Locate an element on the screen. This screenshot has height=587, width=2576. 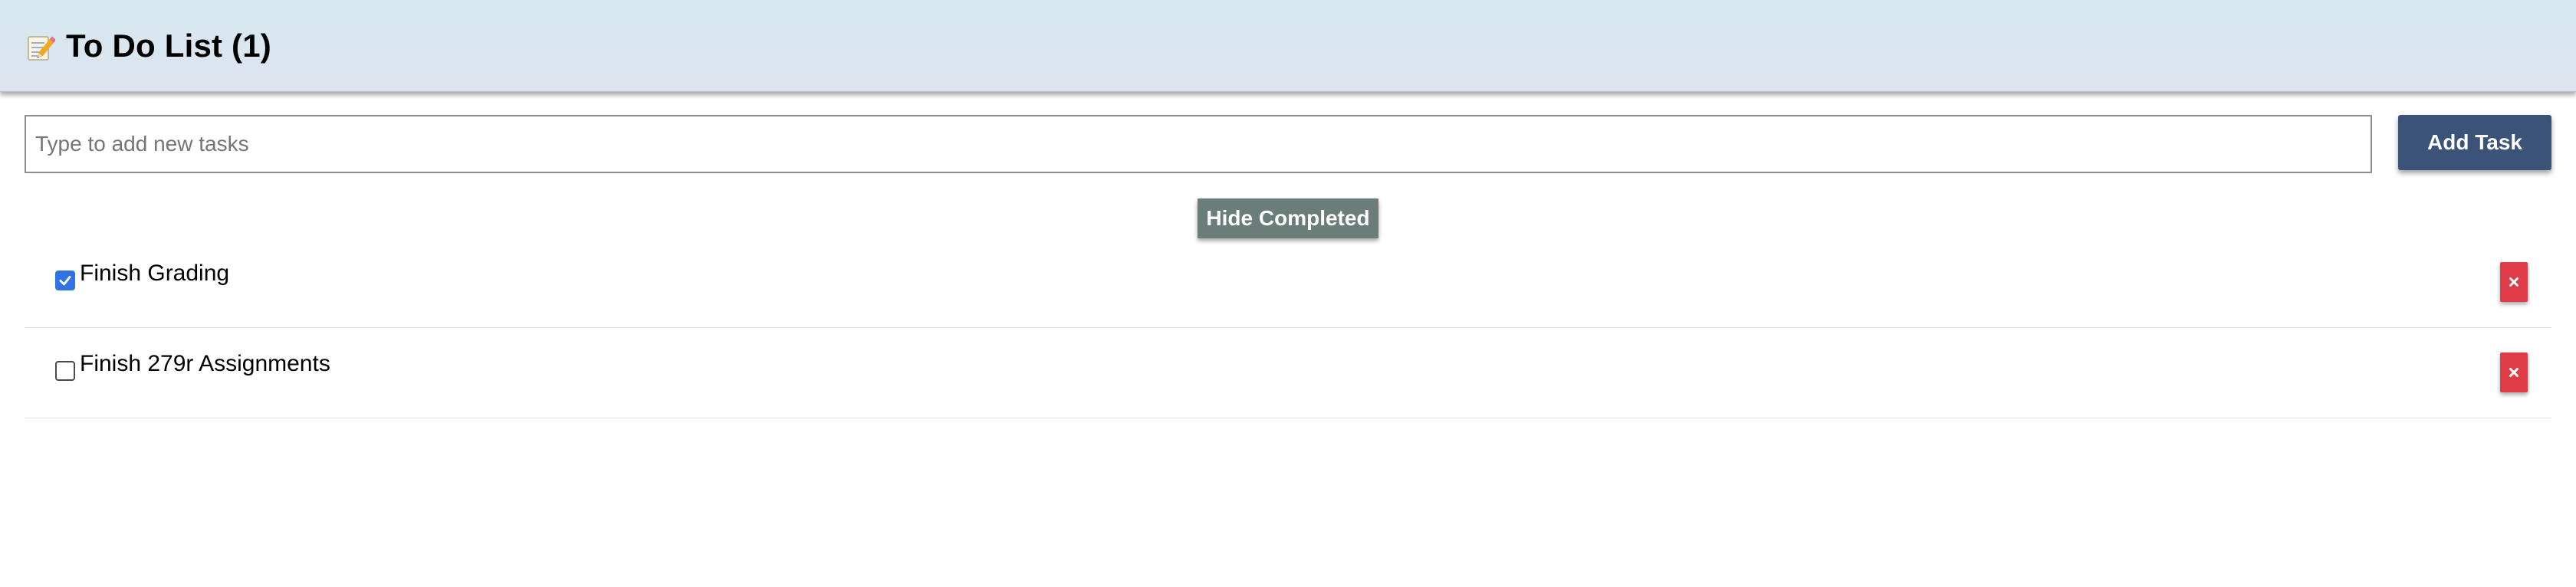
new-task-form: Add Task is located at coordinates (1288, 144).